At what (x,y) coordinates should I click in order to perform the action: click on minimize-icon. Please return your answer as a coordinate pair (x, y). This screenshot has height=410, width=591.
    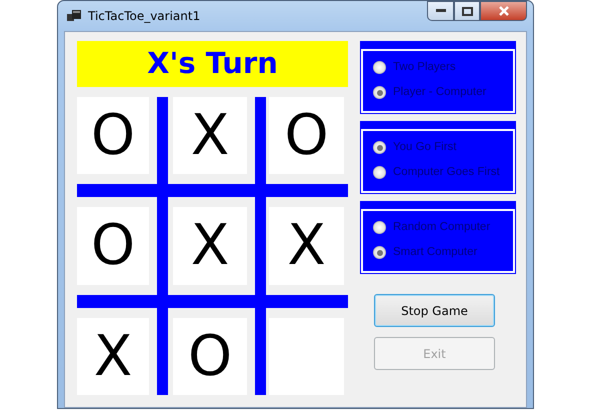
    Looking at the image, I should click on (441, 11).